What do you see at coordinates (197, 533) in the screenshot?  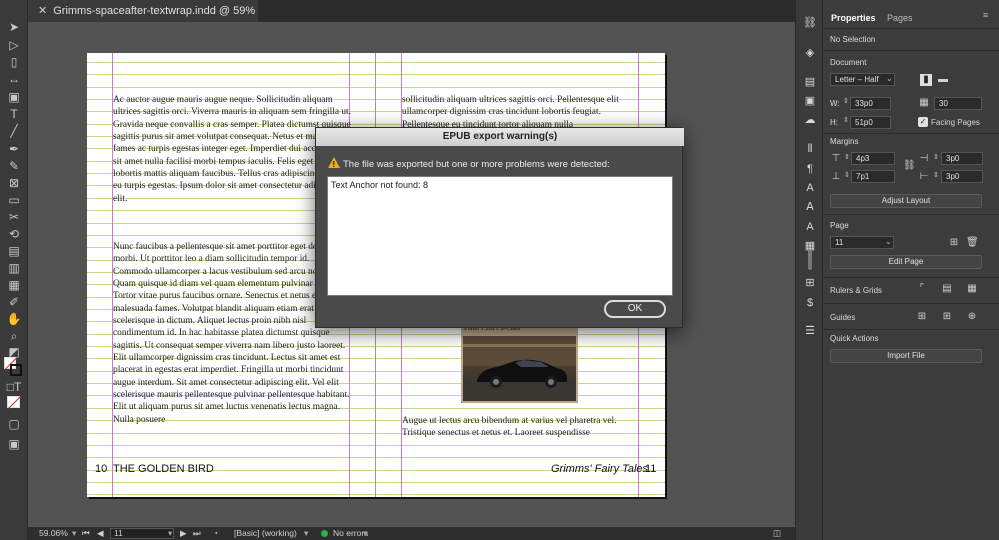 I see `last-page-icon: ⏭` at bounding box center [197, 533].